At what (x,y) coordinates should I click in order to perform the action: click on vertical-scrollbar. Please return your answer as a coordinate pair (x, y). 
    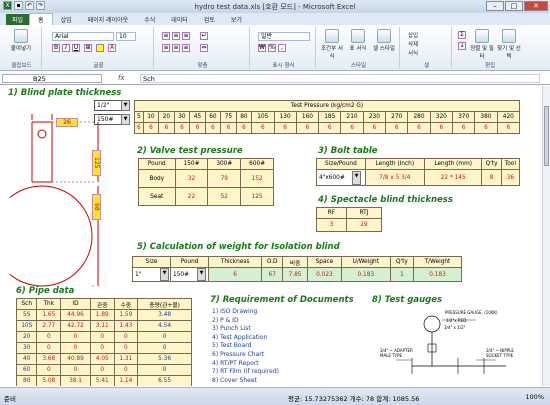
    Looking at the image, I should click on (546, 236).